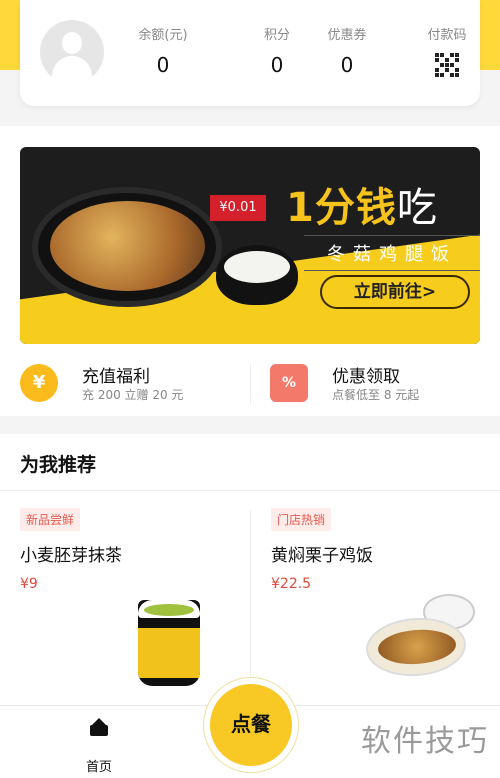  Describe the element at coordinates (72, 70) in the screenshot. I see `avatar-body` at that location.